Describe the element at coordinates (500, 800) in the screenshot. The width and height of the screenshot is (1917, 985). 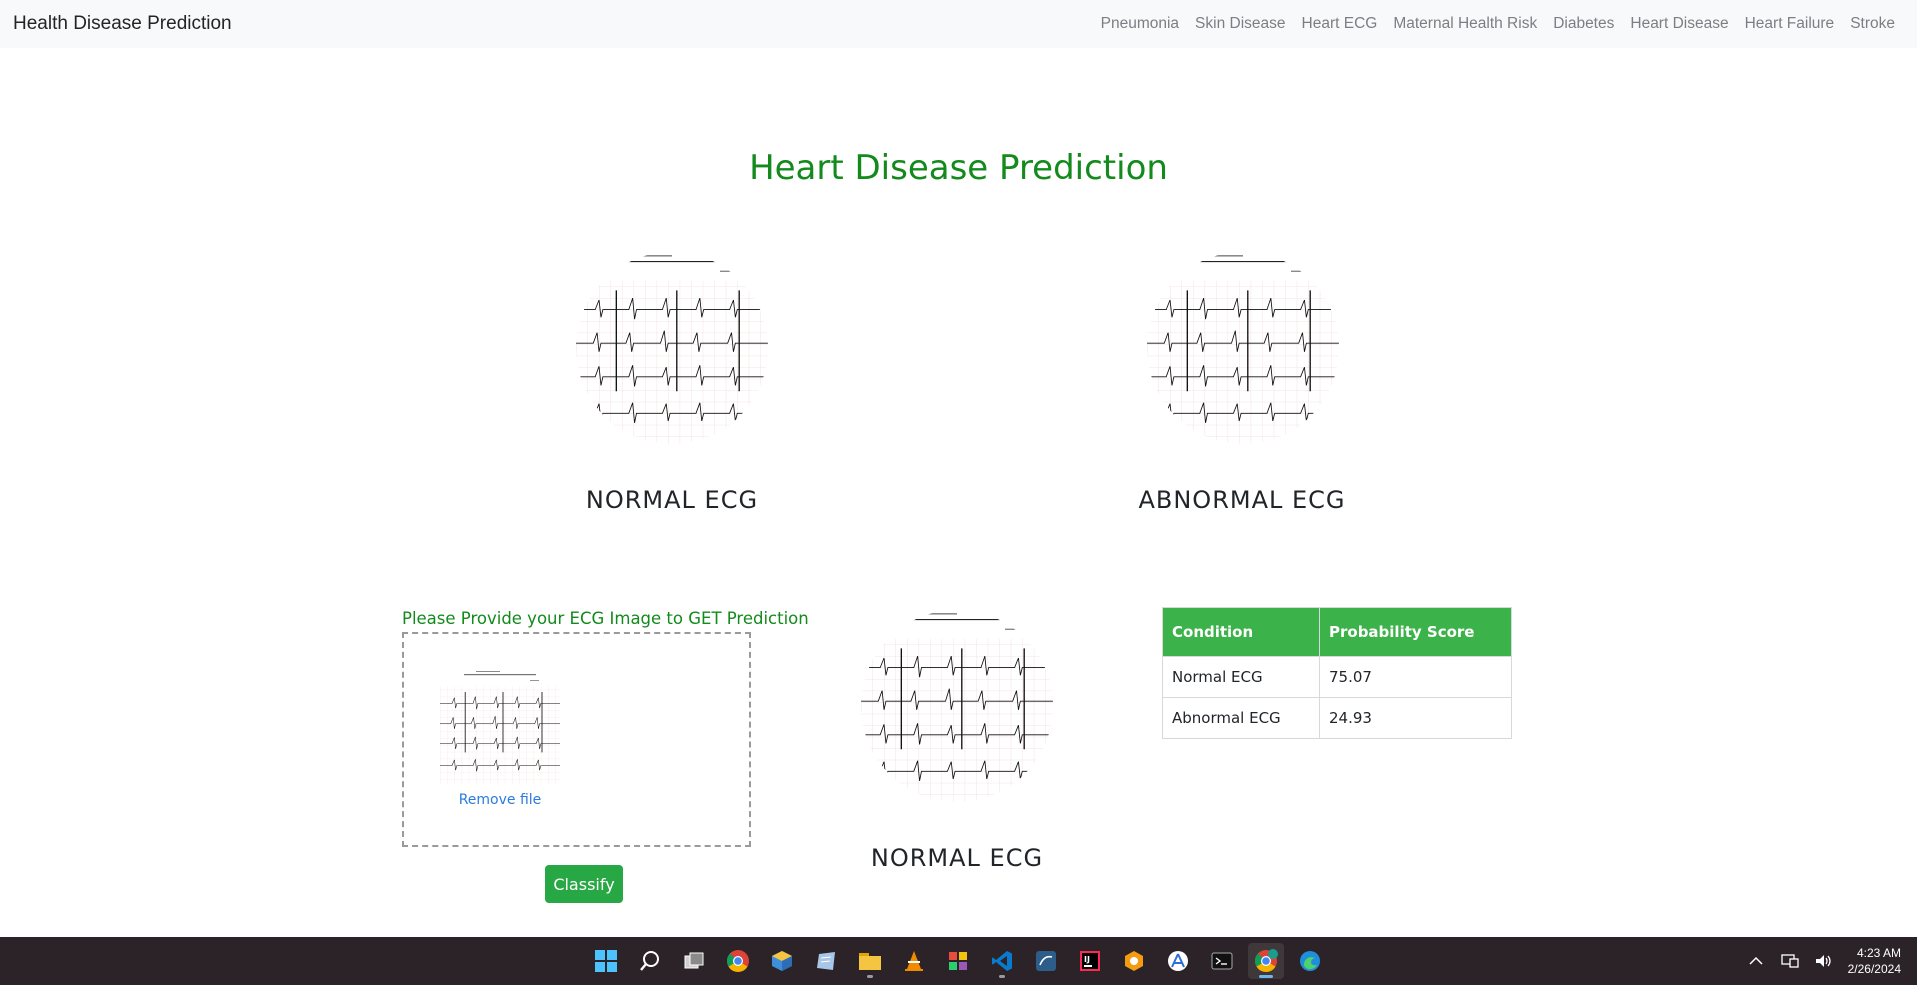
I see `remove-file-link: Remove file` at that location.